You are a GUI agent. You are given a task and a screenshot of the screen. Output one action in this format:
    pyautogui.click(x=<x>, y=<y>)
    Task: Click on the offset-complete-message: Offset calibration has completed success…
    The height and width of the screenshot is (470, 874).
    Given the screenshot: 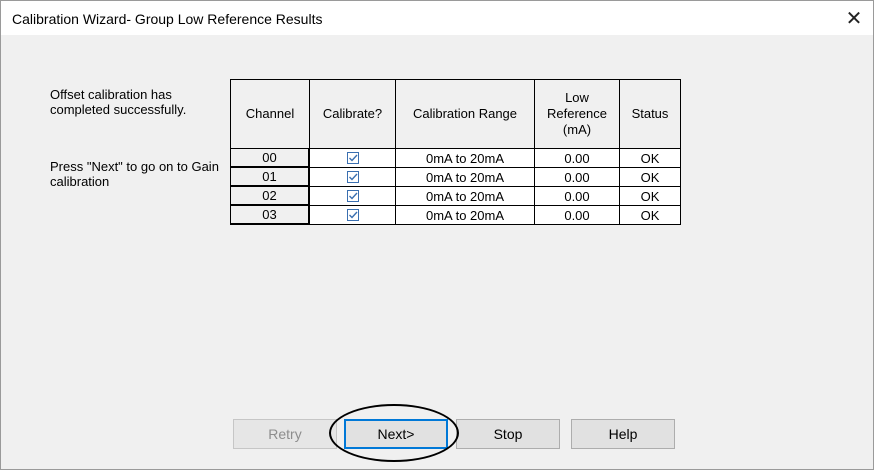 What is the action you would take?
    pyautogui.click(x=118, y=102)
    